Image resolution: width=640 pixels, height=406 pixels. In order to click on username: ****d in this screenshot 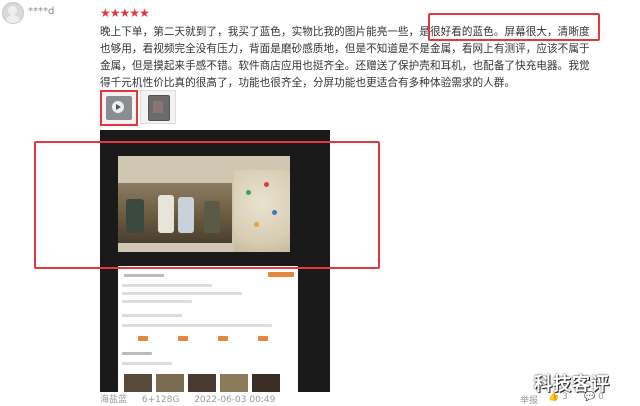, I will do `click(41, 11)`.